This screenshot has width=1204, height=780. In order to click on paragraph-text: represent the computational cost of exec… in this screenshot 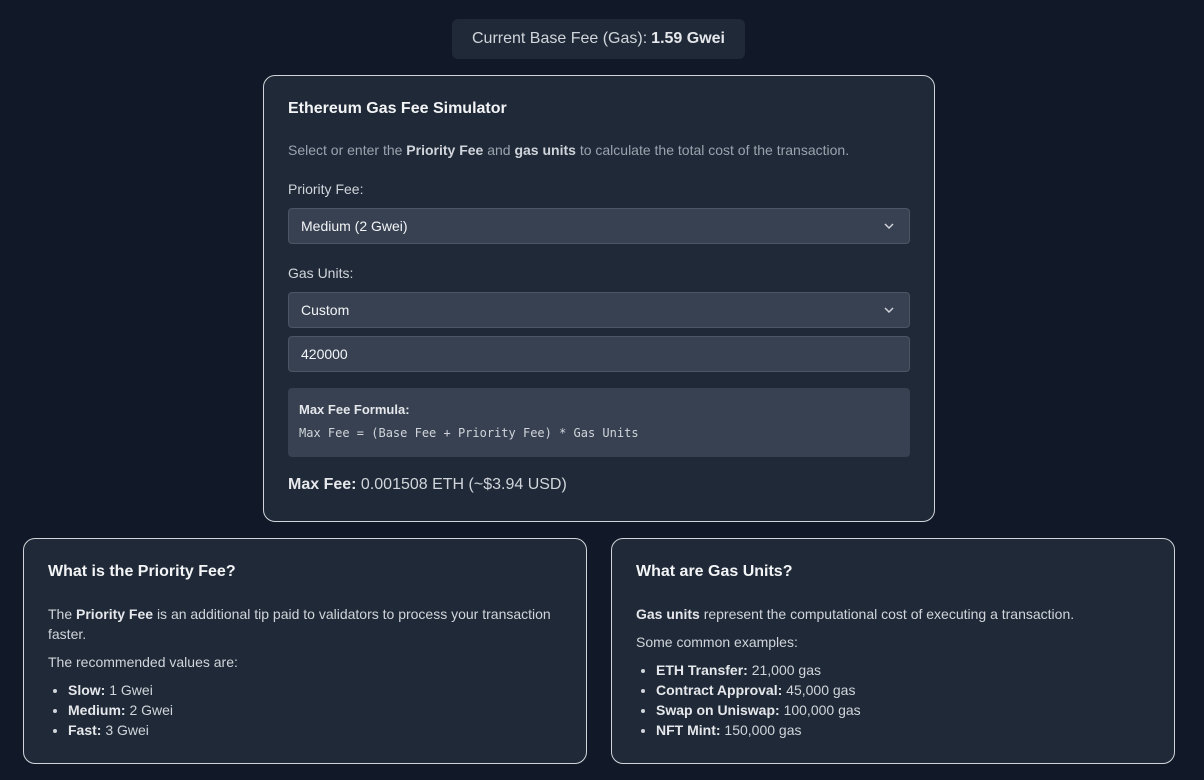, I will do `click(889, 614)`.